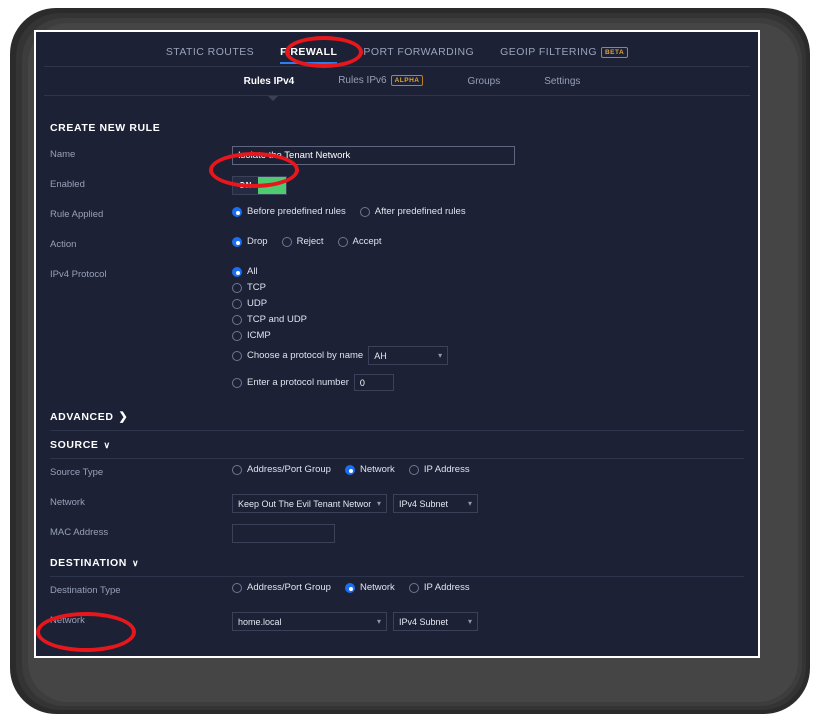  Describe the element at coordinates (79, 532) in the screenshot. I see `mac-address-label: MAC Address` at that location.